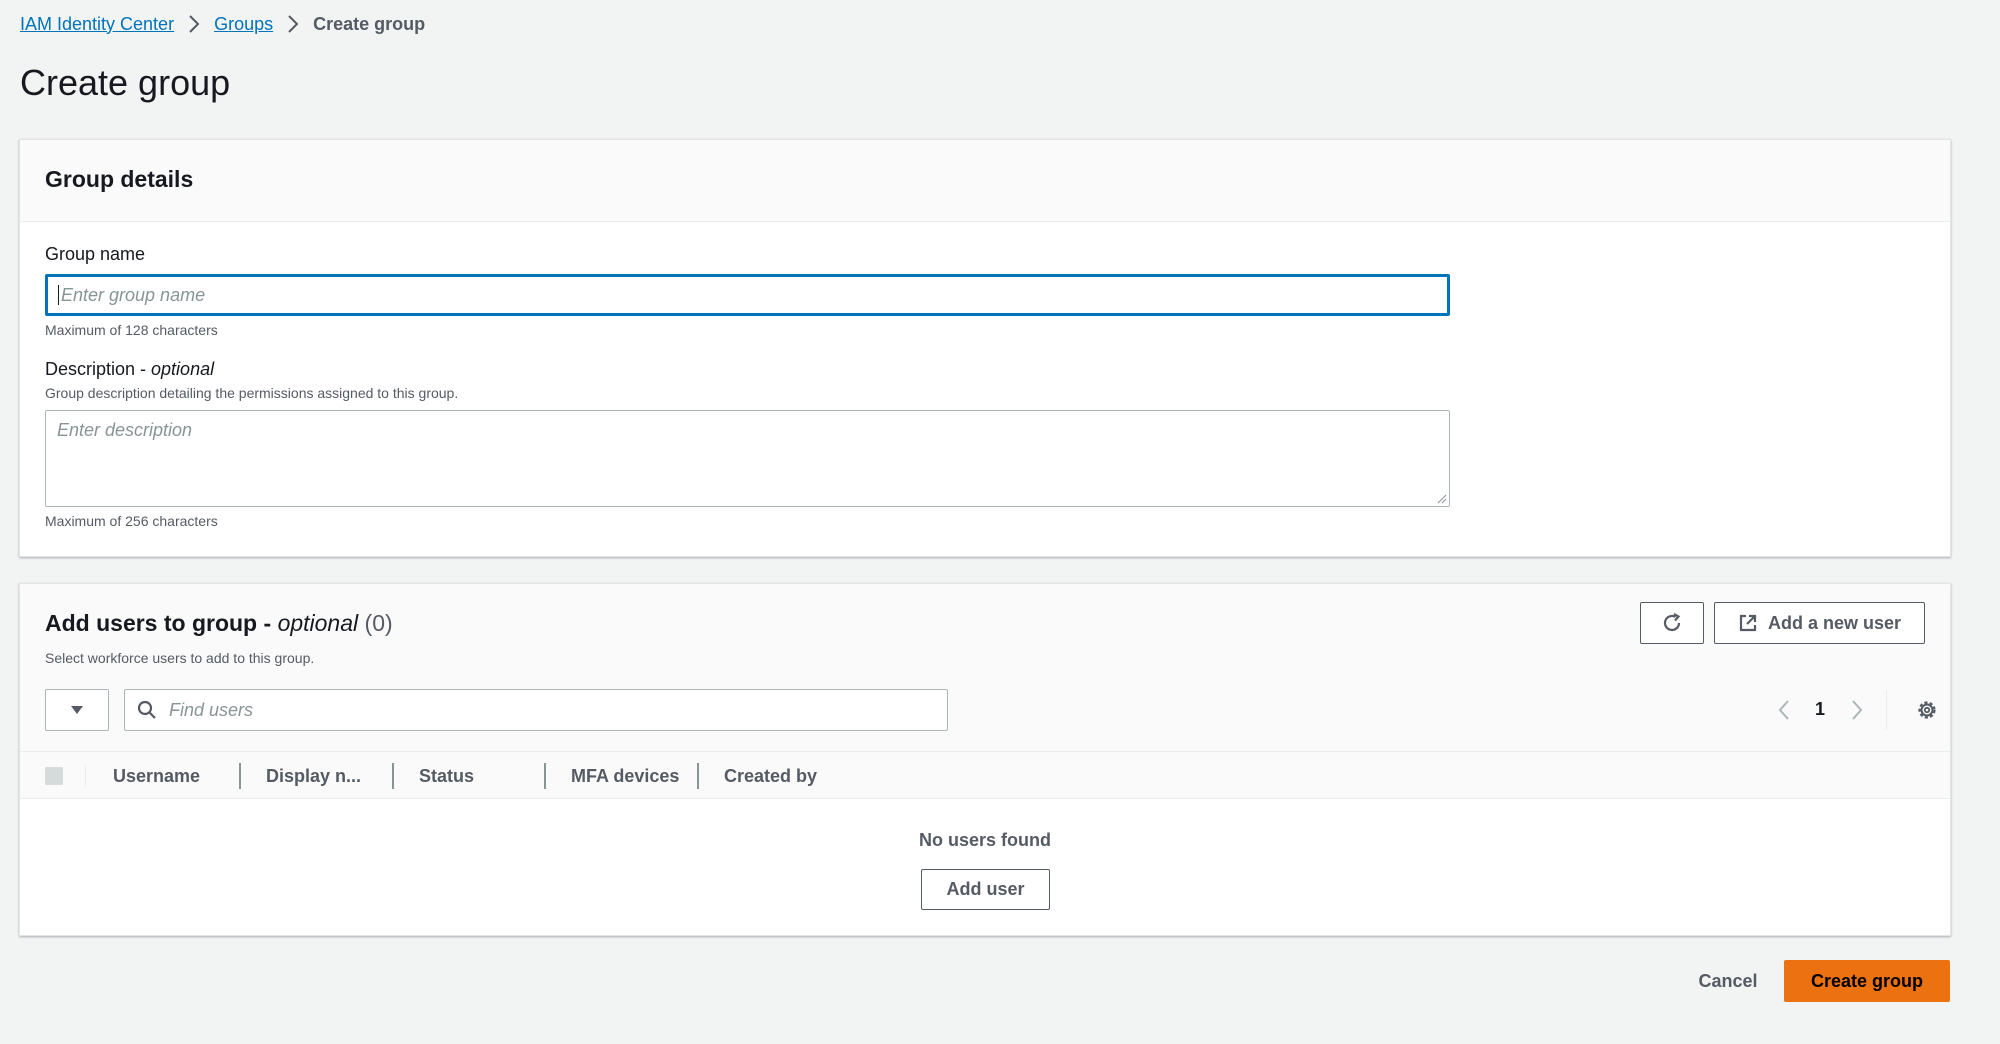 Image resolution: width=2000 pixels, height=1044 pixels. I want to click on gear-icon, so click(1927, 710).